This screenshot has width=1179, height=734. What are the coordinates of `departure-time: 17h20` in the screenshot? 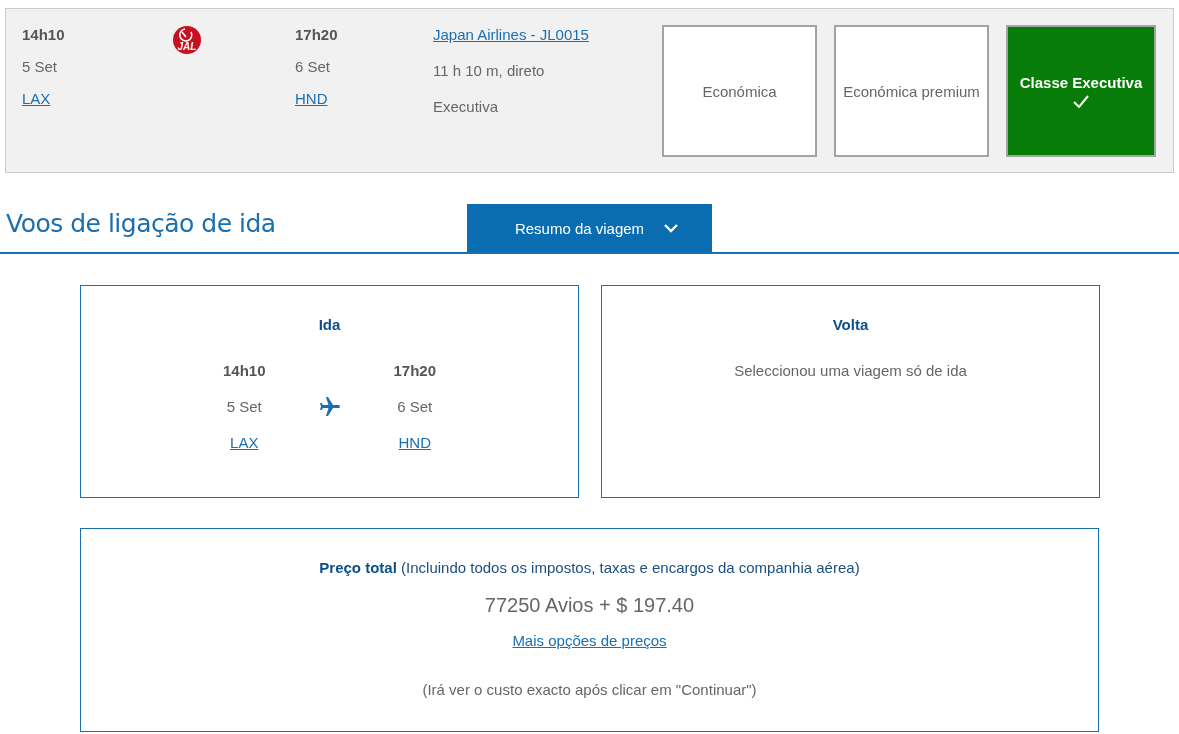 It's located at (415, 371).